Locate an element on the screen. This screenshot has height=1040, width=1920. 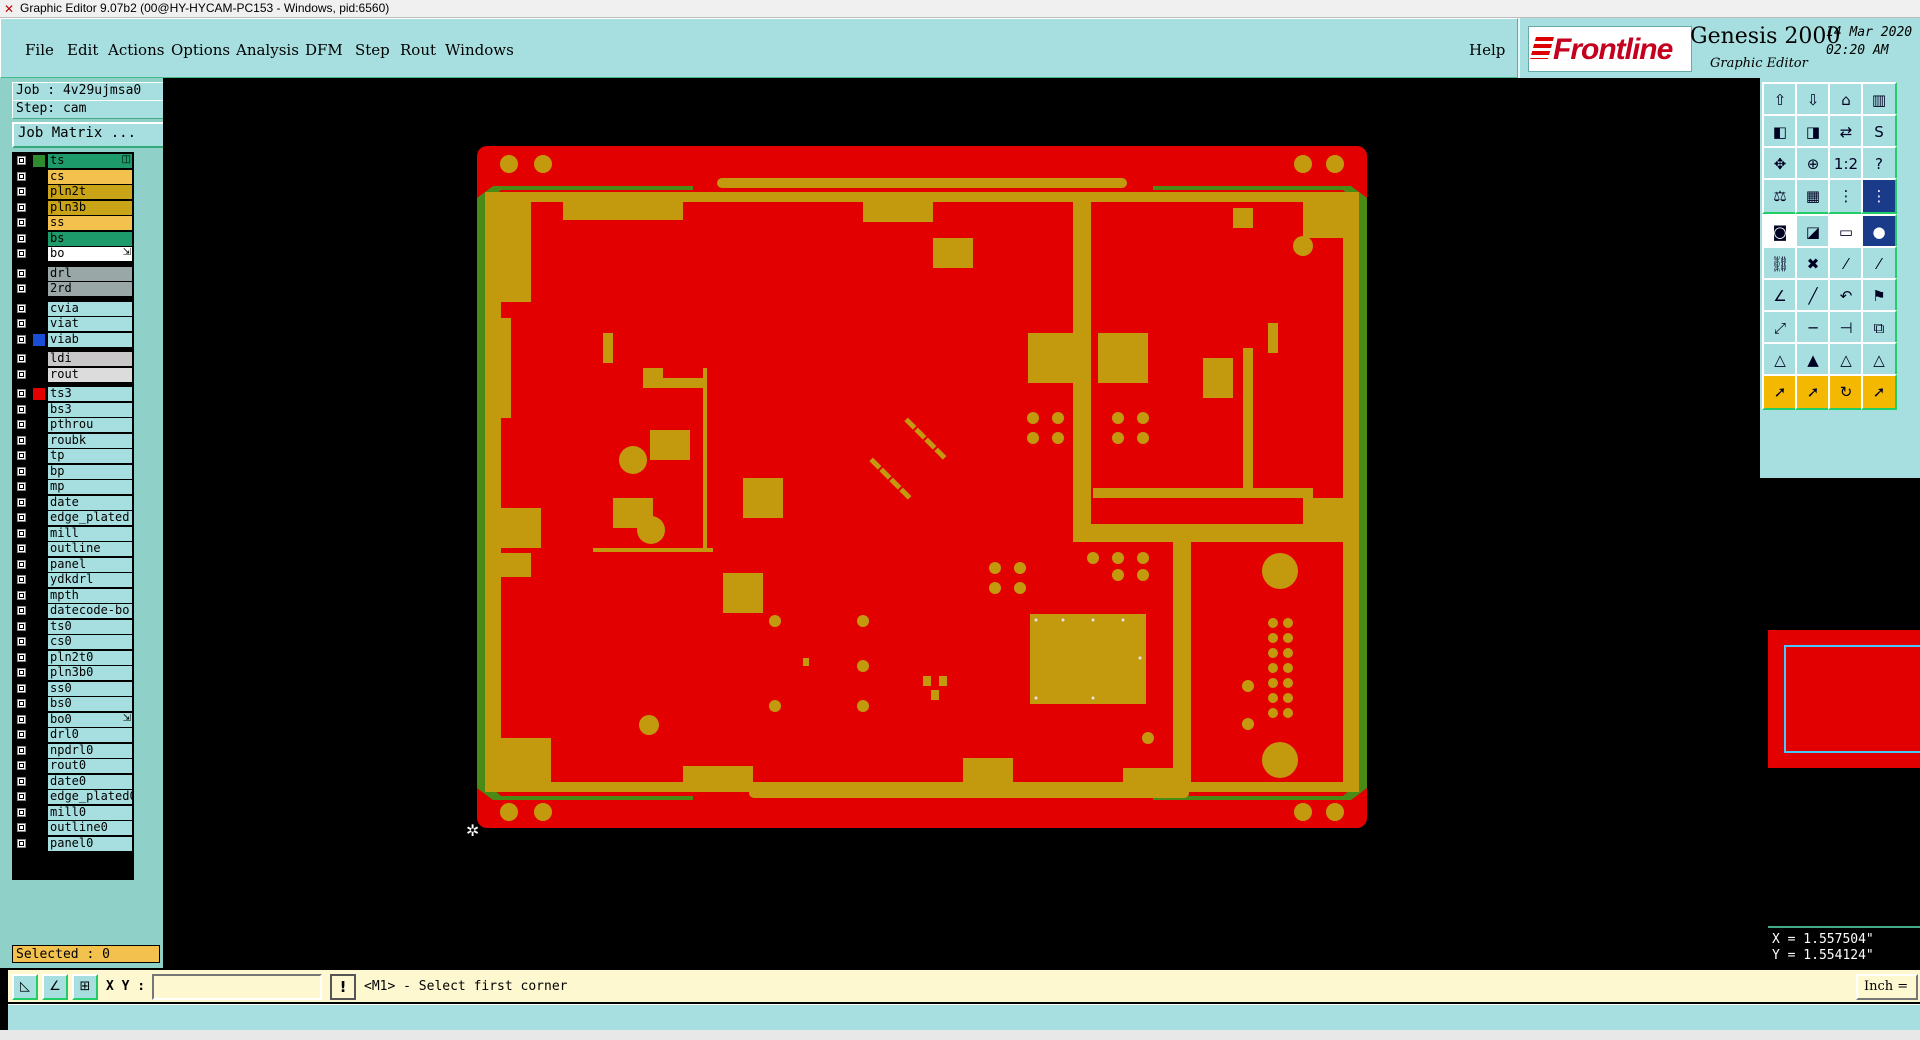
layer-row-bs3: bs3 is located at coordinates (73, 409).